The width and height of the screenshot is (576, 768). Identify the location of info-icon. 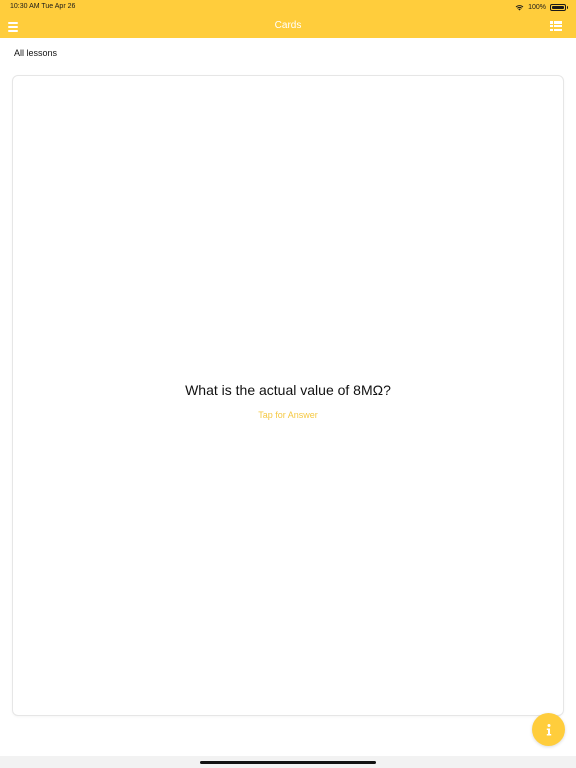
(548, 729).